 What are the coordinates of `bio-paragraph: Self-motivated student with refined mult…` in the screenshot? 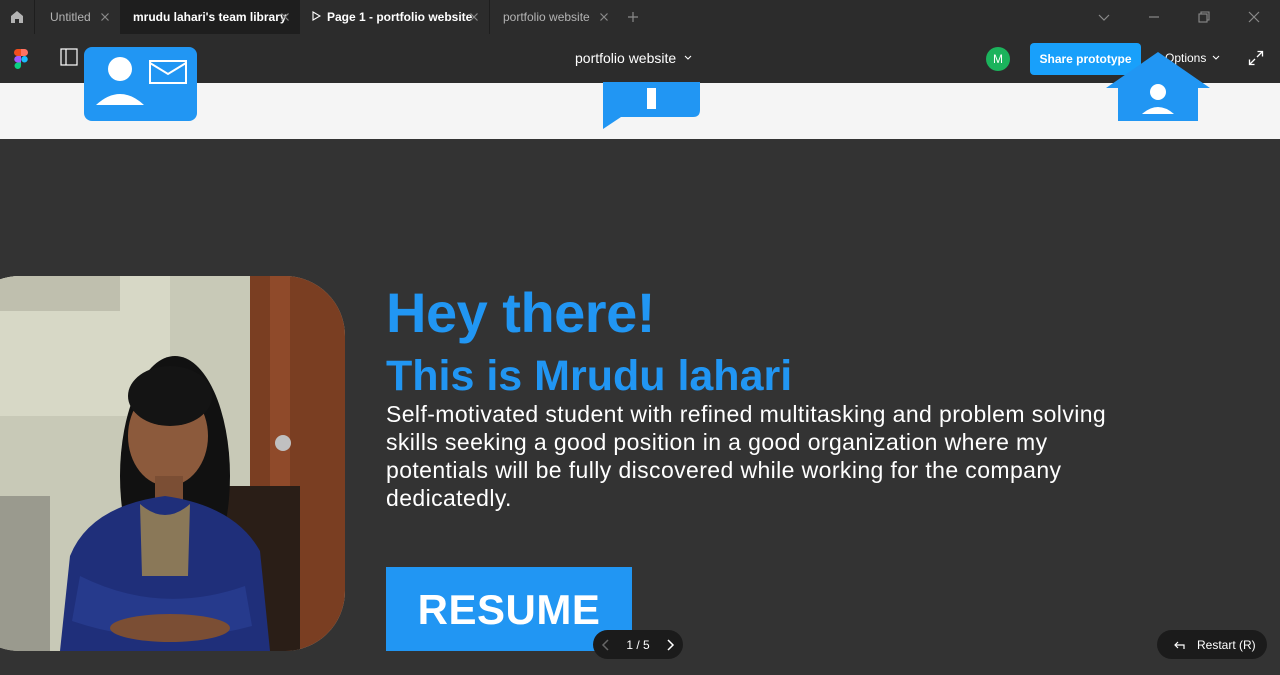 It's located at (746, 456).